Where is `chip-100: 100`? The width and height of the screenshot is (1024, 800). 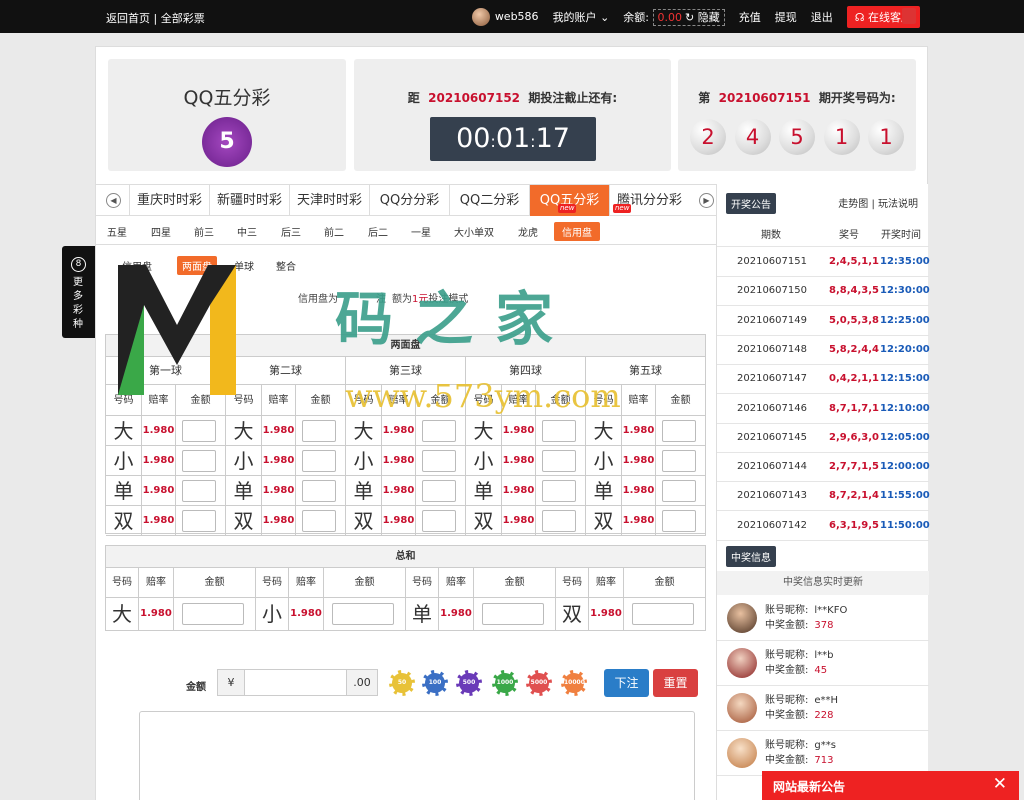 chip-100: 100 is located at coordinates (435, 683).